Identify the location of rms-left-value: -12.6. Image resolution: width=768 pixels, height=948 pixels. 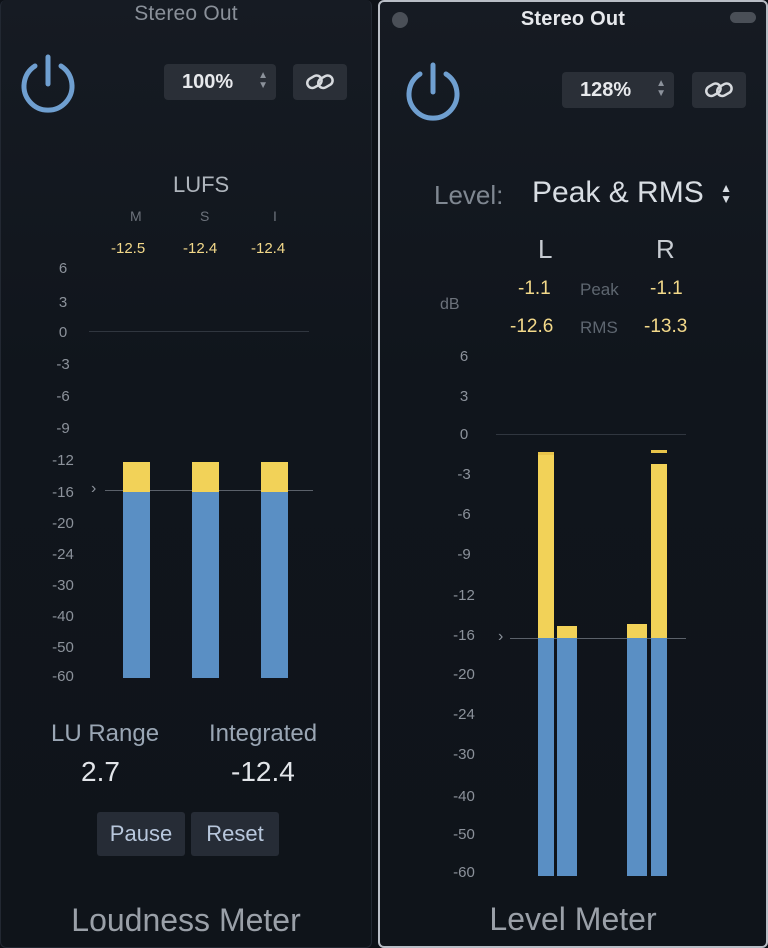
(532, 326).